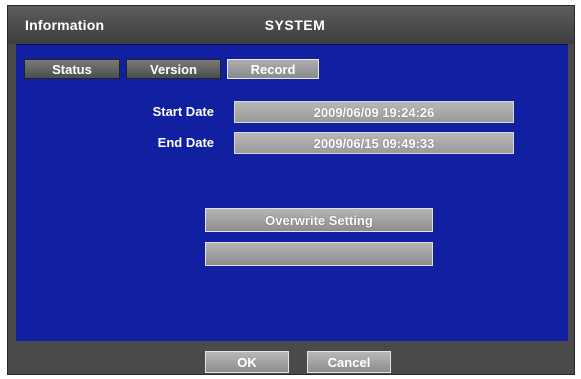 Image resolution: width=581 pixels, height=379 pixels. I want to click on tab-record: Record, so click(273, 69).